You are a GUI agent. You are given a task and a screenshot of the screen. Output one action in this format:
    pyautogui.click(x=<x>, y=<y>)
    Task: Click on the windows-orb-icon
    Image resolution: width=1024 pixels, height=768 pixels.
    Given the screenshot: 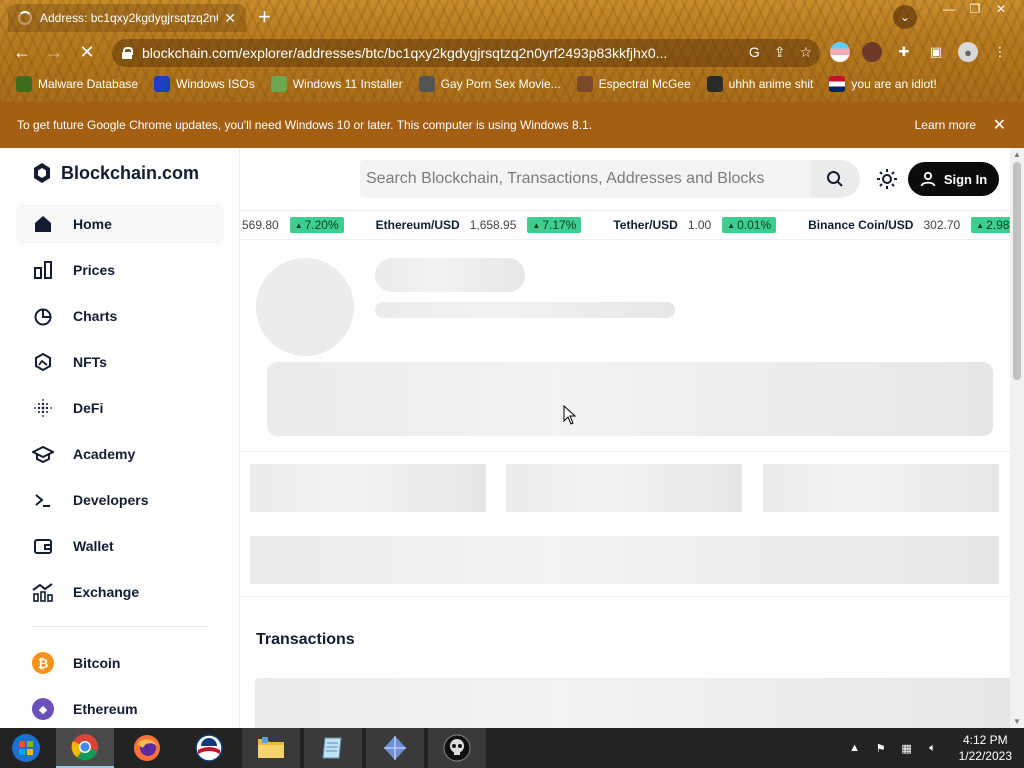 What is the action you would take?
    pyautogui.click(x=26, y=748)
    